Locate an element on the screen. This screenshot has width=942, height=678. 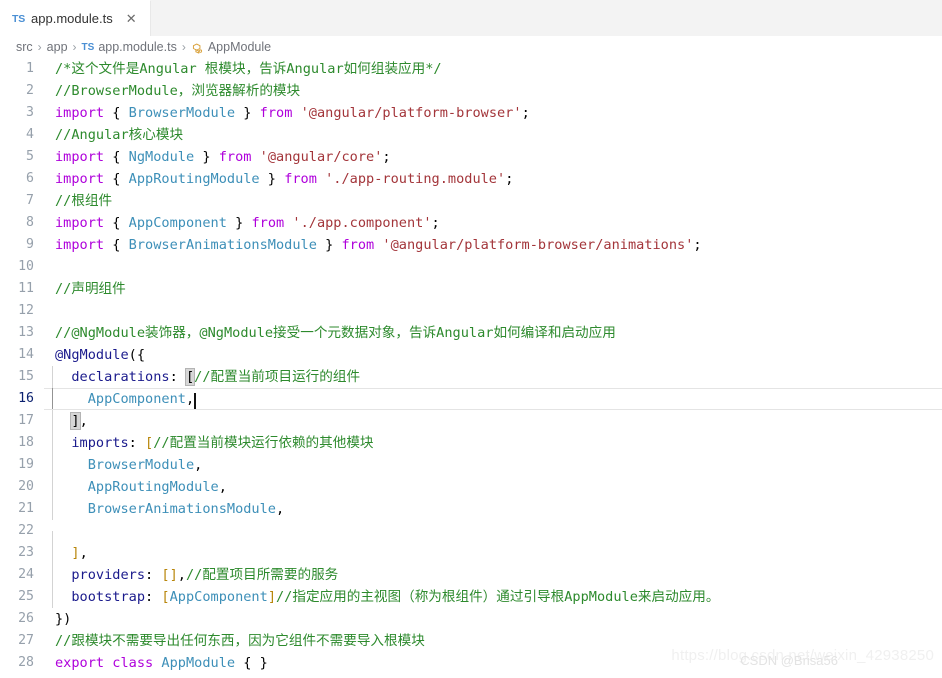
code-line: 19 BrowserModule, is located at coordinates (471, 465).